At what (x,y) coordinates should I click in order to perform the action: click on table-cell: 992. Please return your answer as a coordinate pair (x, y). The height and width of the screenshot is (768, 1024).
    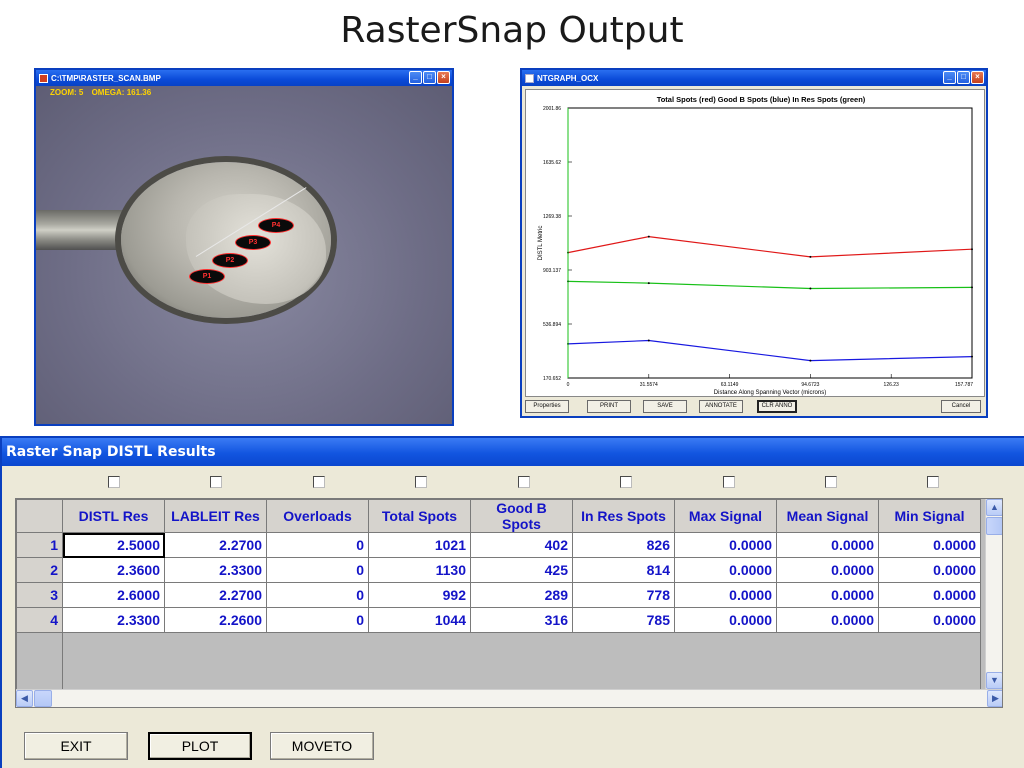
    Looking at the image, I should click on (419, 595).